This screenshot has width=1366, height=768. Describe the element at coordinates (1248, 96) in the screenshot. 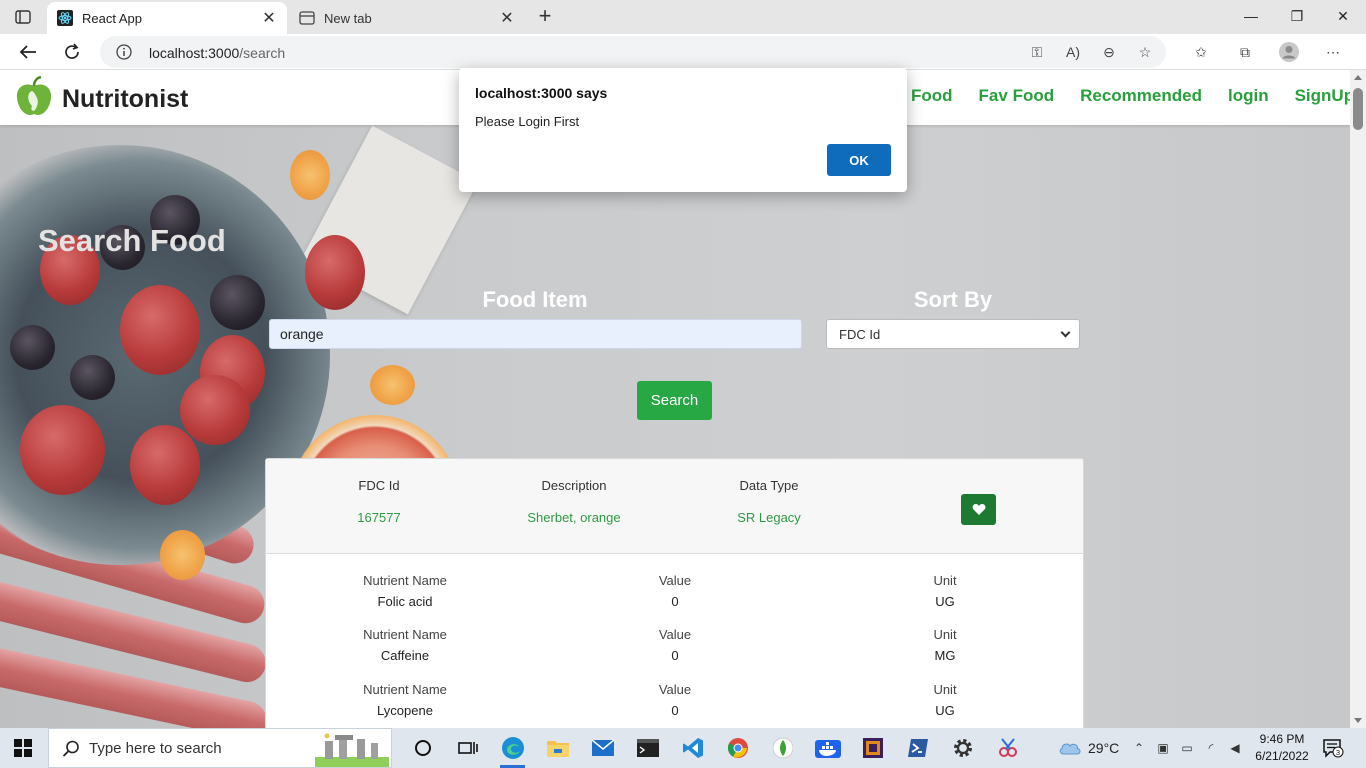

I see `nav-link-login: login` at that location.